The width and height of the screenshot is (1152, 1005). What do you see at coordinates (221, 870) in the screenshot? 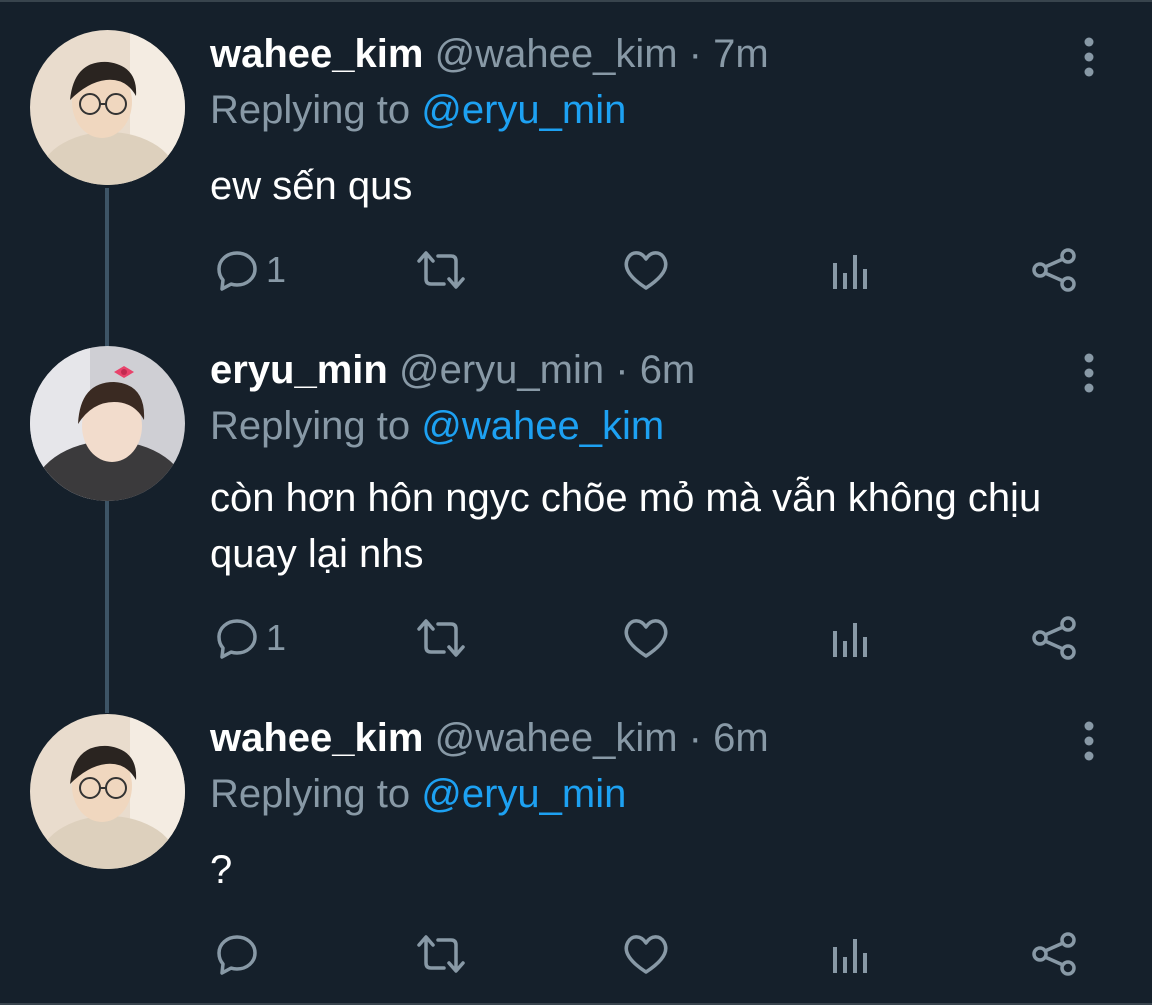
I see `tweet-text: ?` at bounding box center [221, 870].